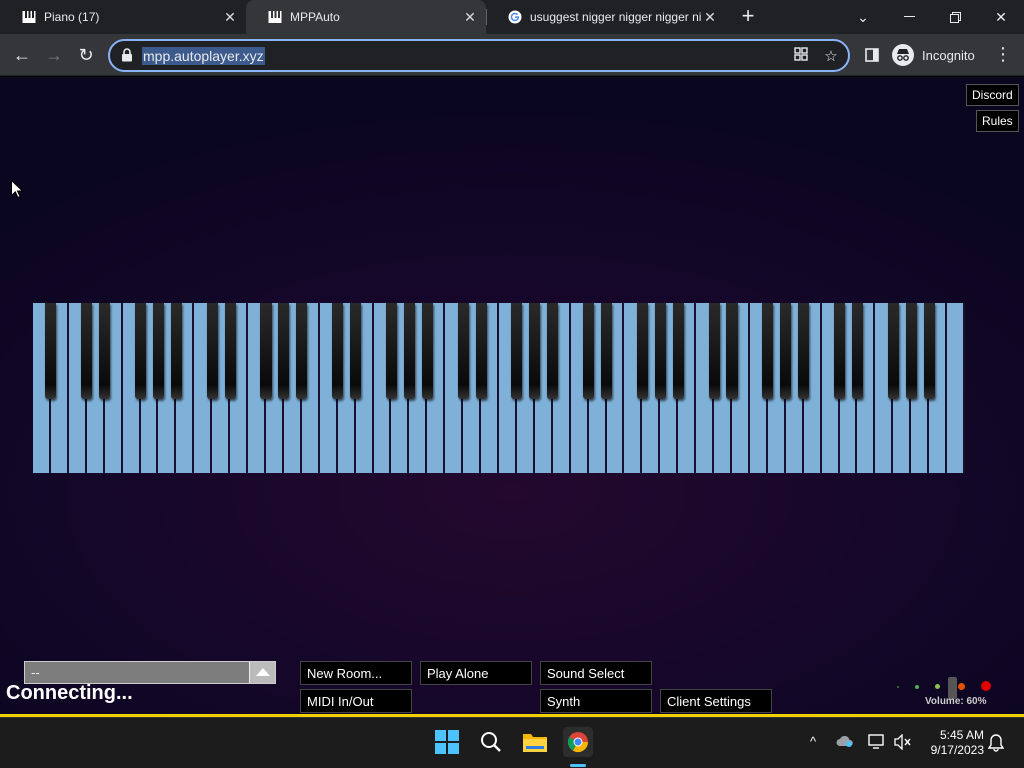  Describe the element at coordinates (616, 17) in the screenshot. I see `tab-title: usuggest nigger nigger nigger ni` at that location.